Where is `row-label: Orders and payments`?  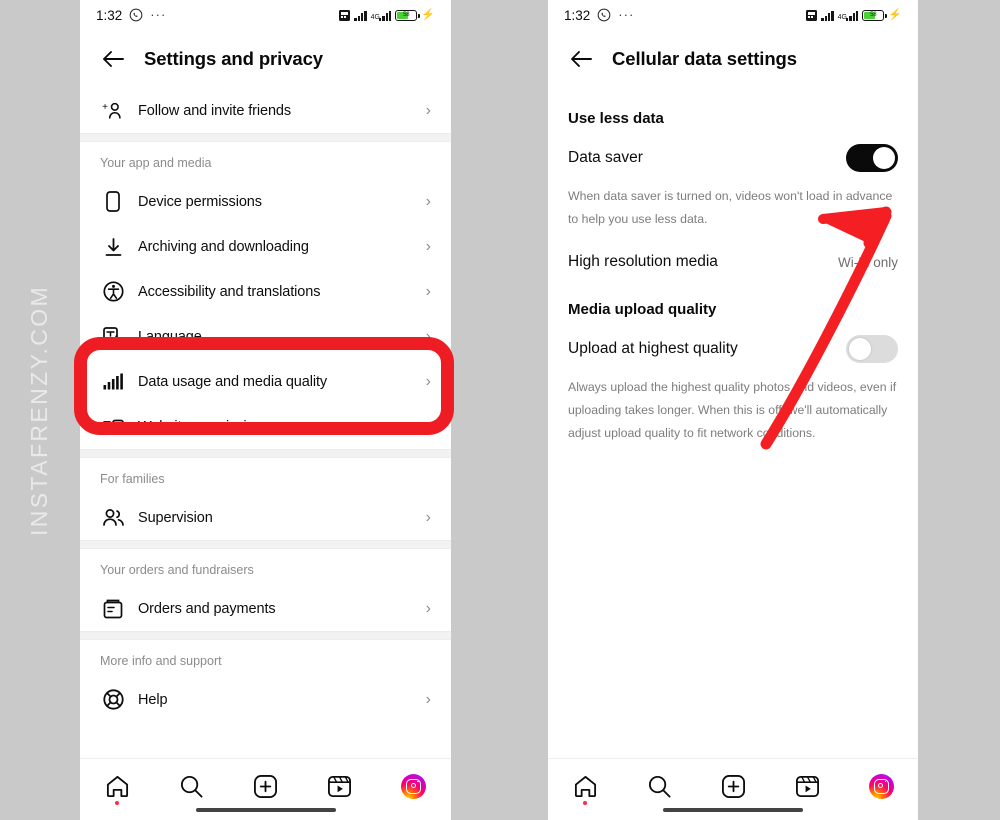 row-label: Orders and payments is located at coordinates (207, 608).